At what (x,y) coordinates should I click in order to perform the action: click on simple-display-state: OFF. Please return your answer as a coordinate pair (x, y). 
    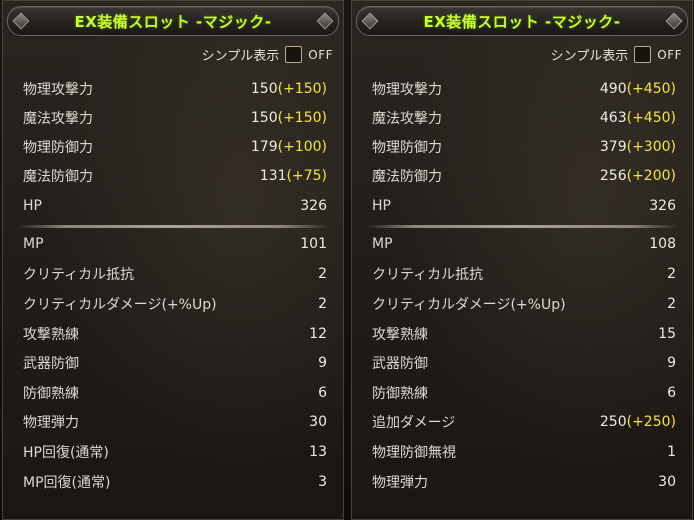
    Looking at the image, I should click on (669, 54).